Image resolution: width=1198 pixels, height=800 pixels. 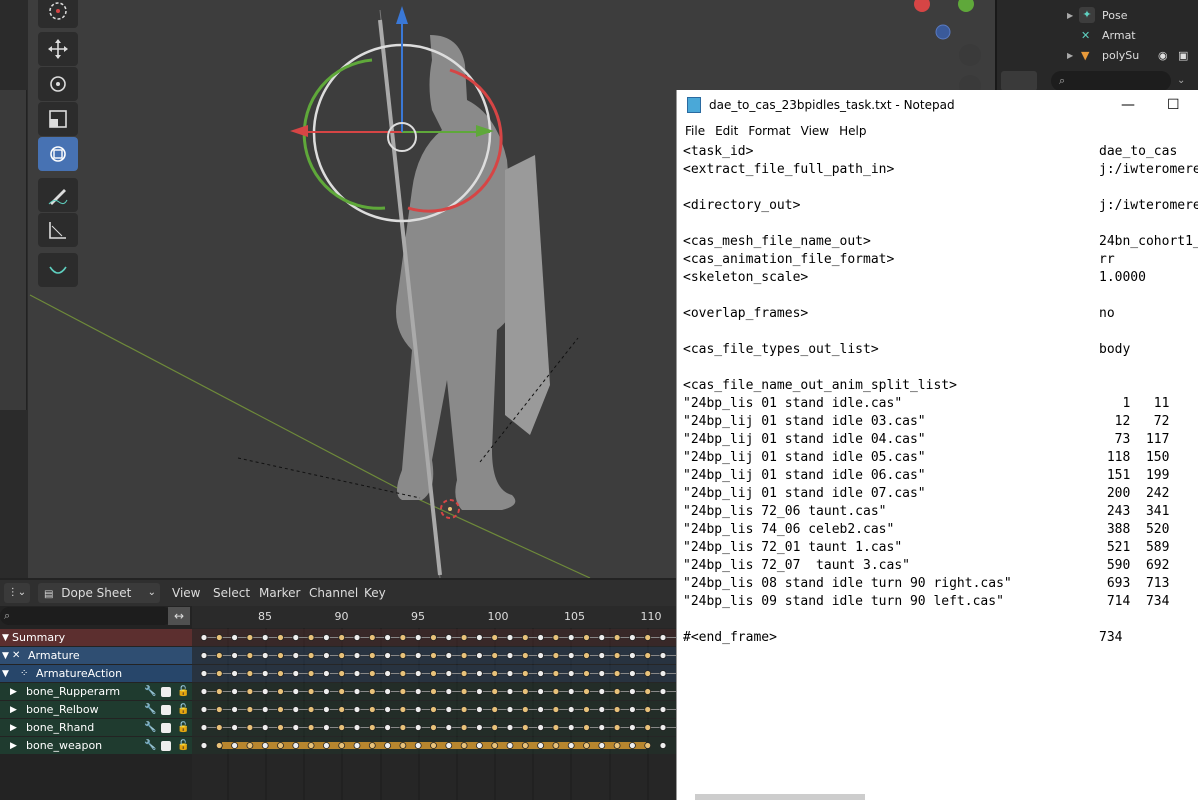 I want to click on outliner-item-armature: ✕ Armat, so click(x=1097, y=35).